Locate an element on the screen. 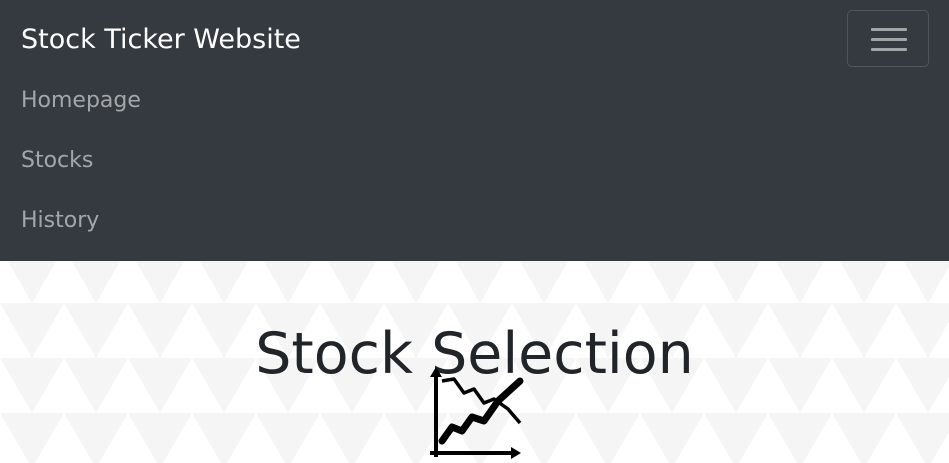  navbar-brand: Stock Ticker Website is located at coordinates (161, 40).